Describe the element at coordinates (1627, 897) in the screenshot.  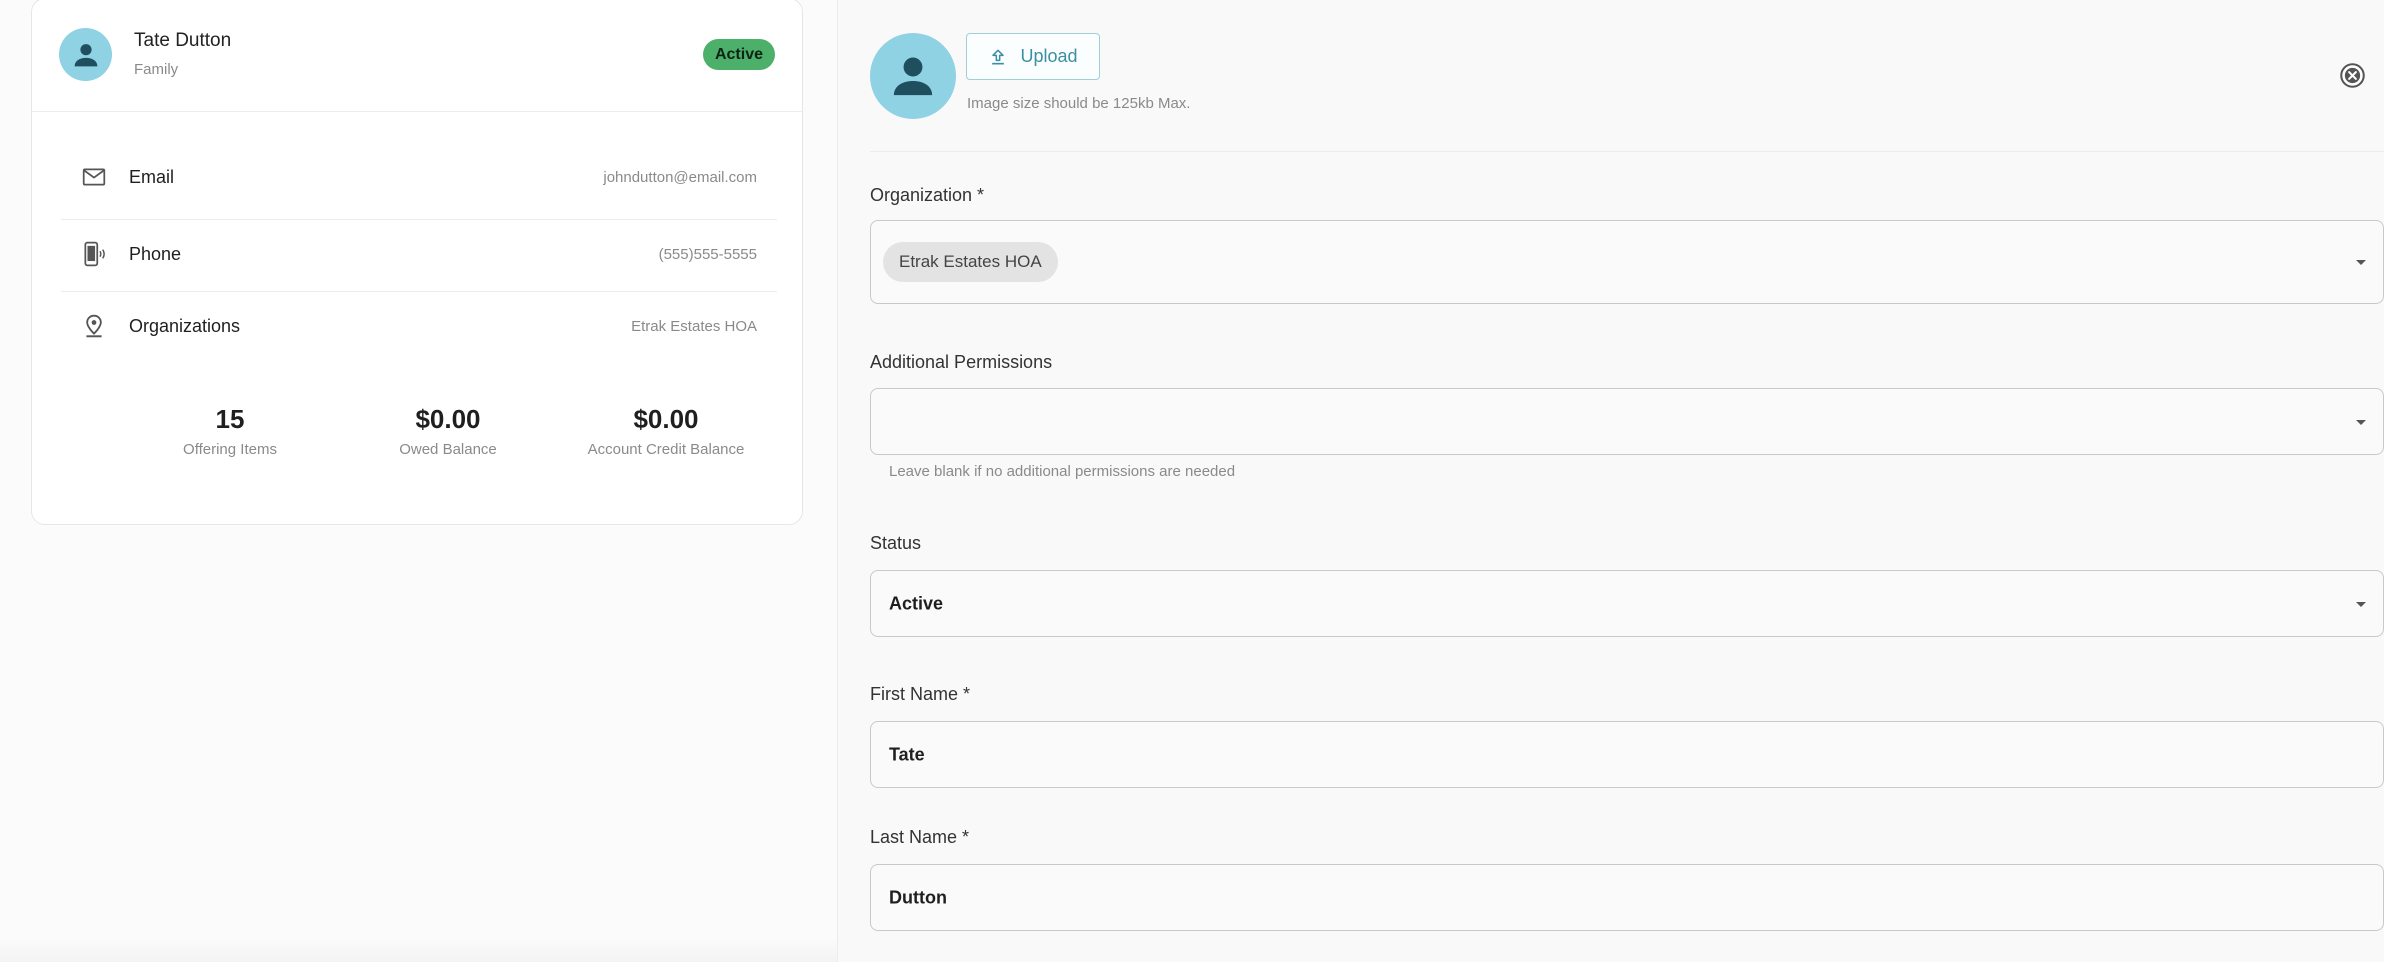
I see `last-name-field: Dutton` at that location.